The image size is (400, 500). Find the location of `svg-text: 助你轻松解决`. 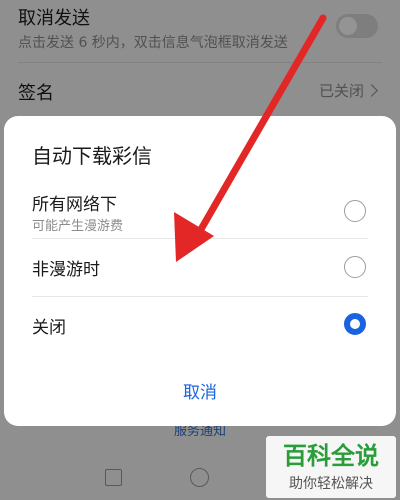

svg-text: 助你轻松解决 is located at coordinates (331, 484).